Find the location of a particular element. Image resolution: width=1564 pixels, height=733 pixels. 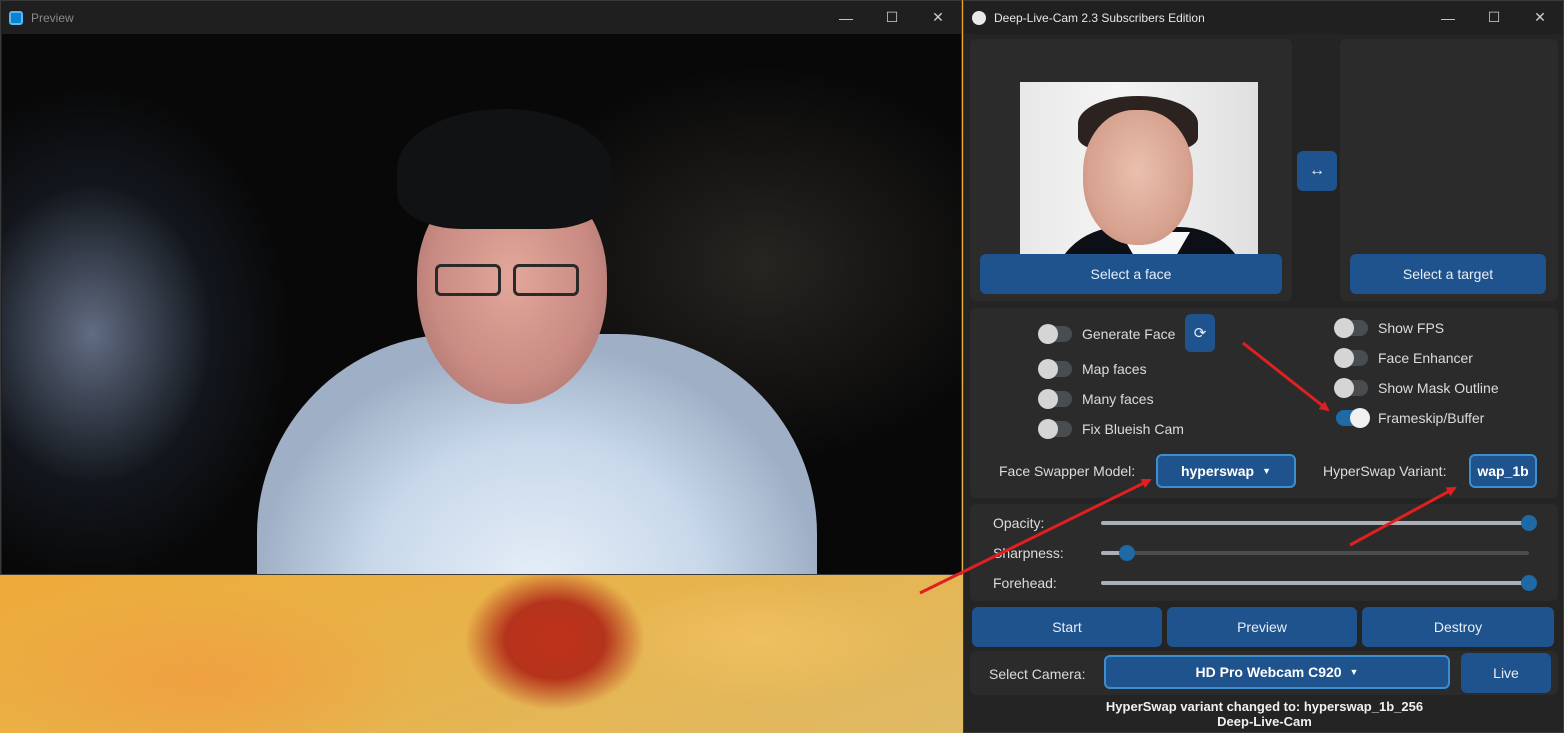

start-button: Start is located at coordinates (1067, 627).